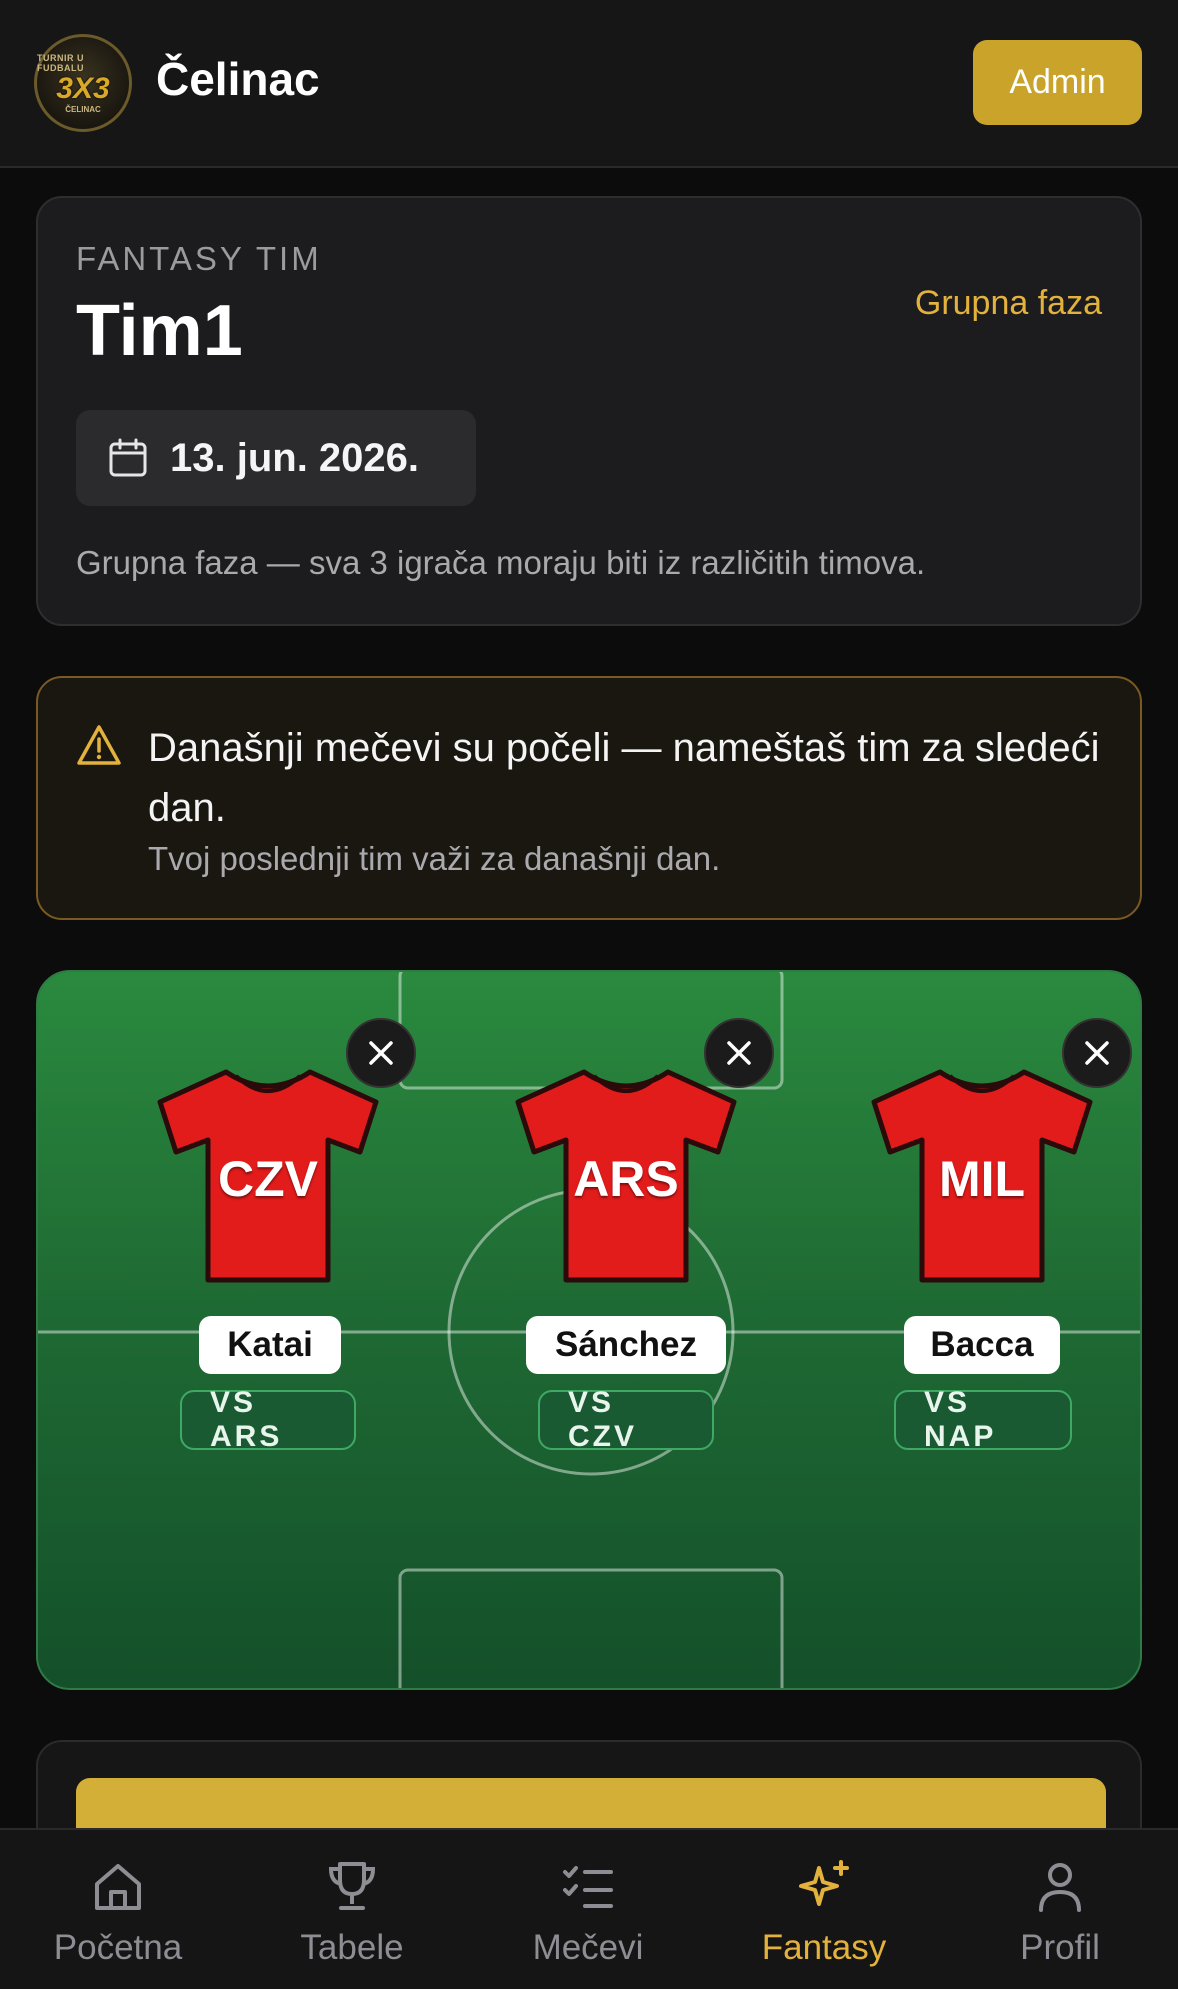 This screenshot has width=1178, height=1989. I want to click on jersey-team-code: ARS, so click(626, 1179).